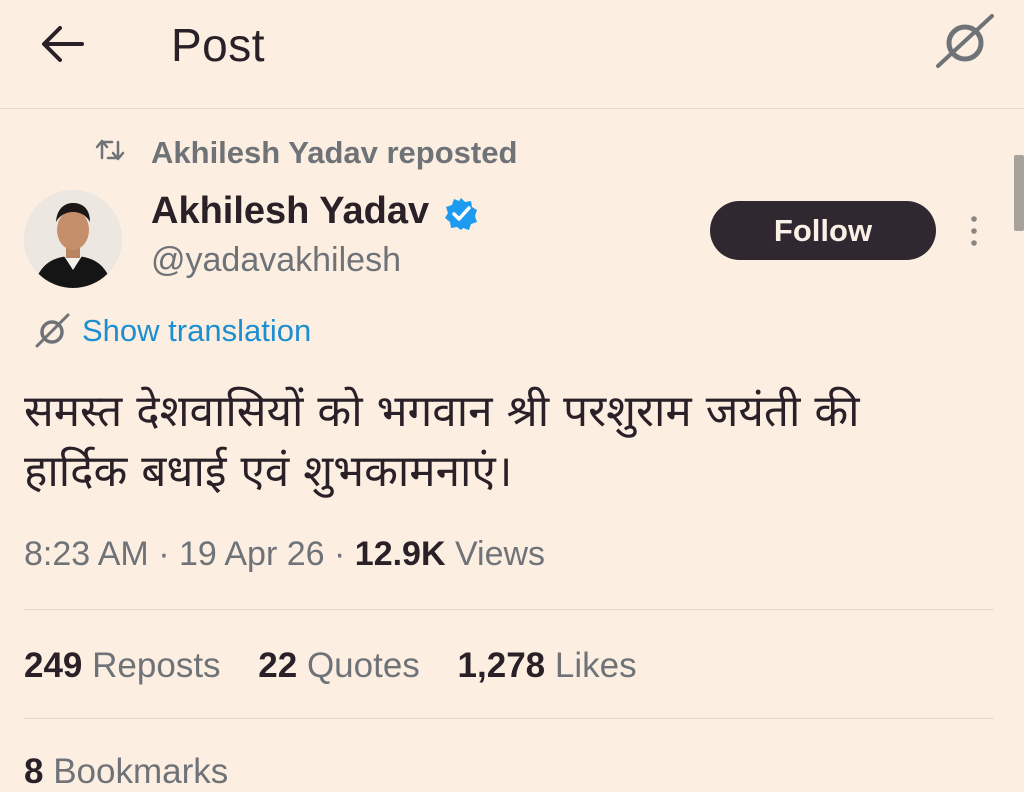 This screenshot has width=1024, height=792. What do you see at coordinates (53, 665) in the screenshot?
I see `reposts-count: 249` at bounding box center [53, 665].